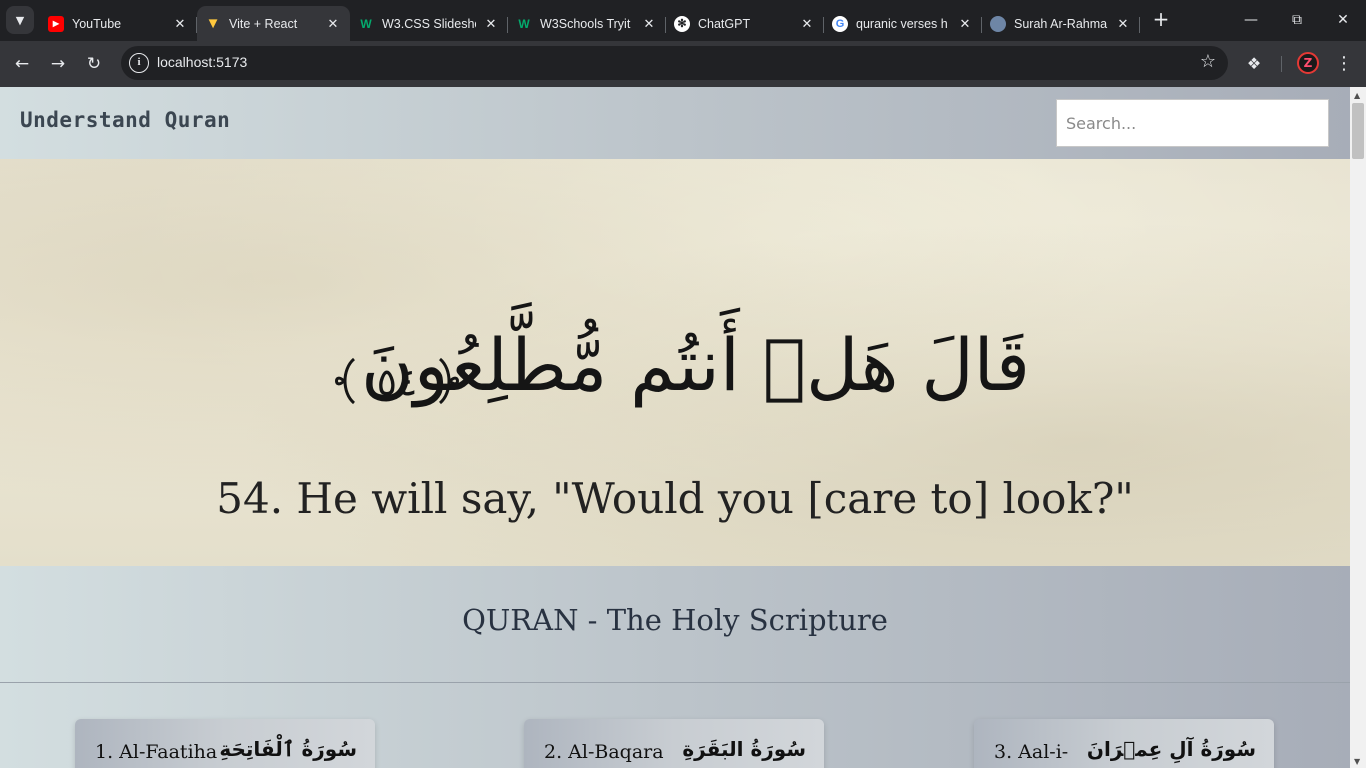  Describe the element at coordinates (695, 365) in the screenshot. I see `hero-arabic-verse: قَالَ هَلۡ أَنتُم مُّطَّلِعُونَ` at that location.